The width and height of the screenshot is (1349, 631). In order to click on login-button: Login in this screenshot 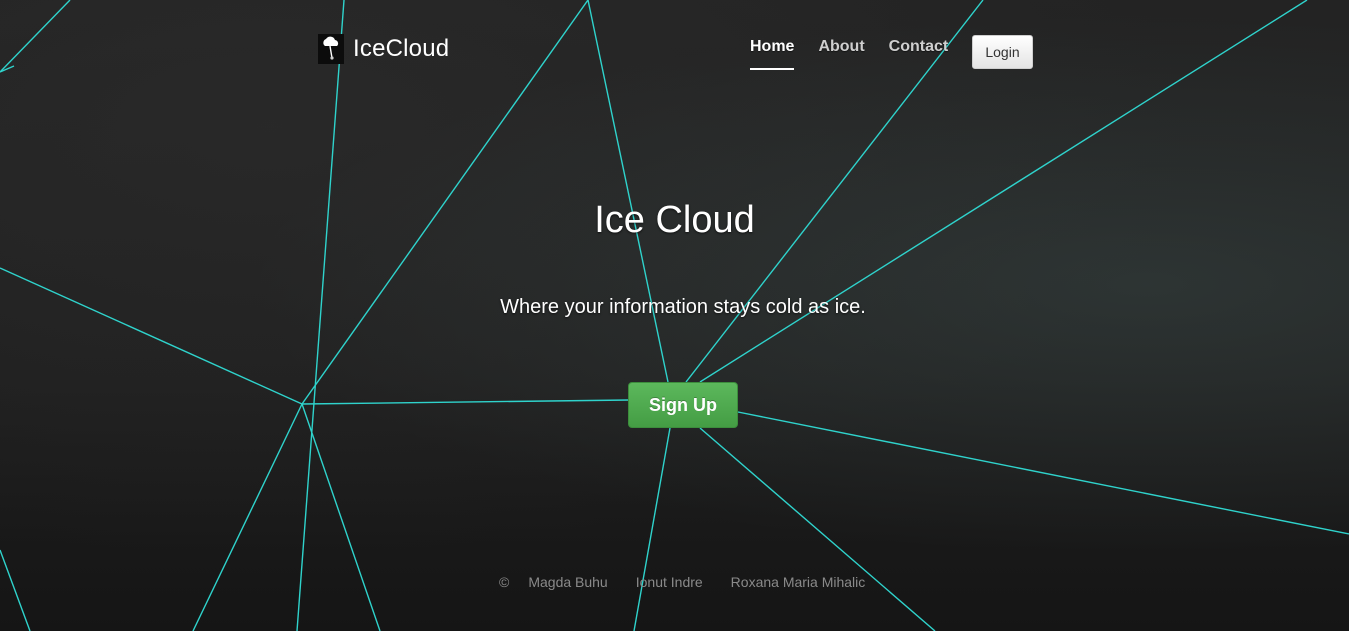, I will do `click(1002, 52)`.